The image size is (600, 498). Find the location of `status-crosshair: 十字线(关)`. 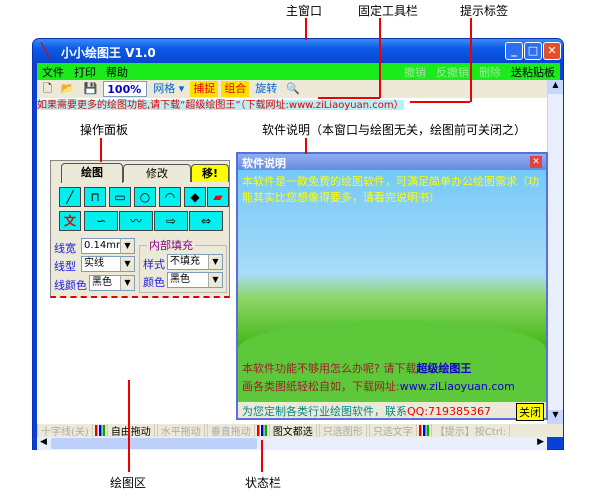

status-crosshair: 十字线(关) is located at coordinates (65, 430).